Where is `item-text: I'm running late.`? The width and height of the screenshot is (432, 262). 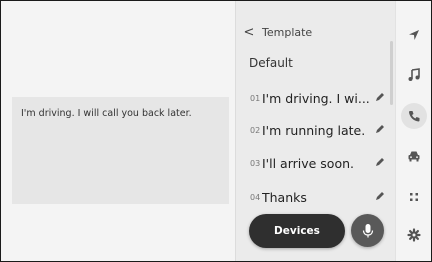
item-text: I'm running late. is located at coordinates (314, 130).